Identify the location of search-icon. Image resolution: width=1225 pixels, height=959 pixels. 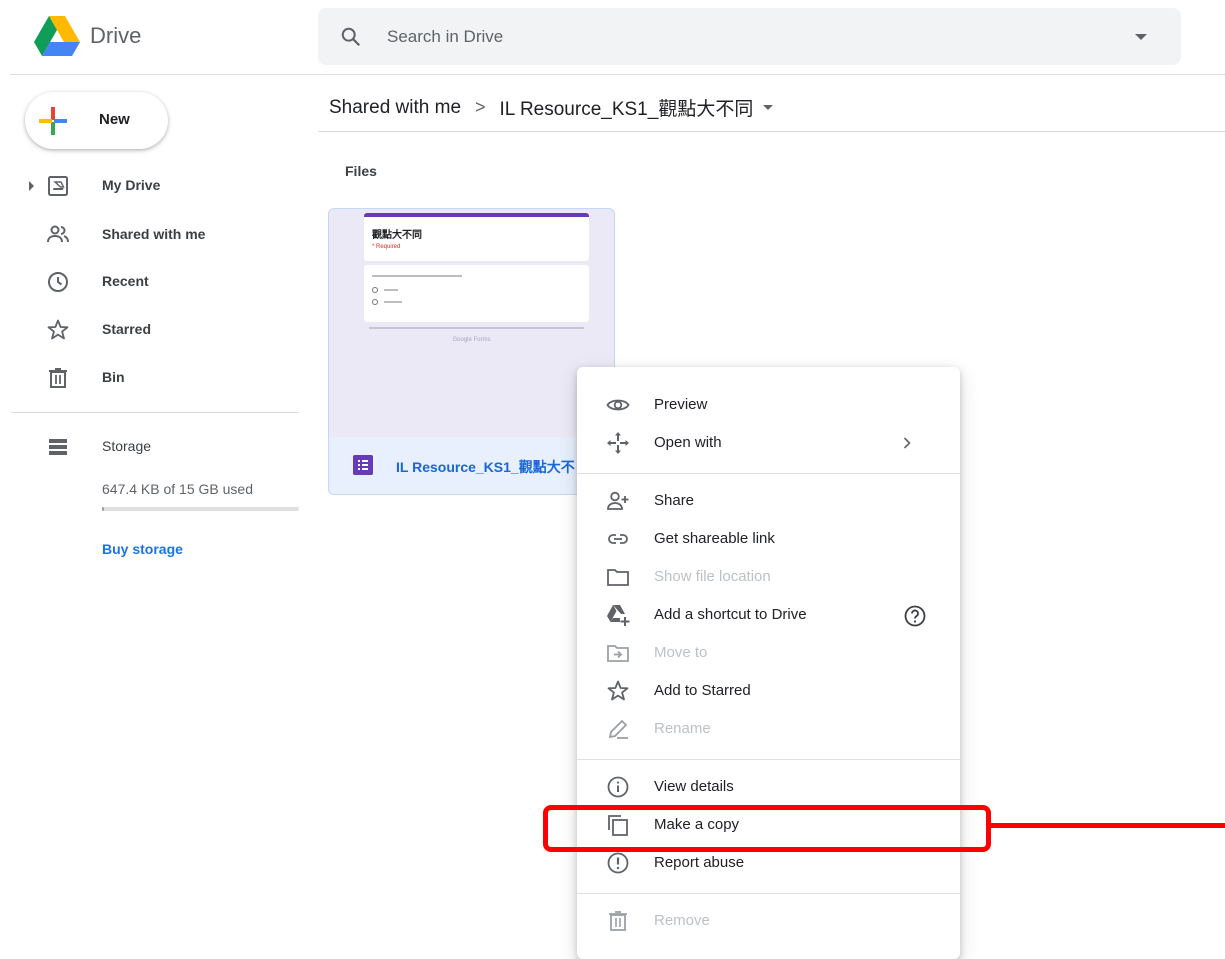
(351, 37).